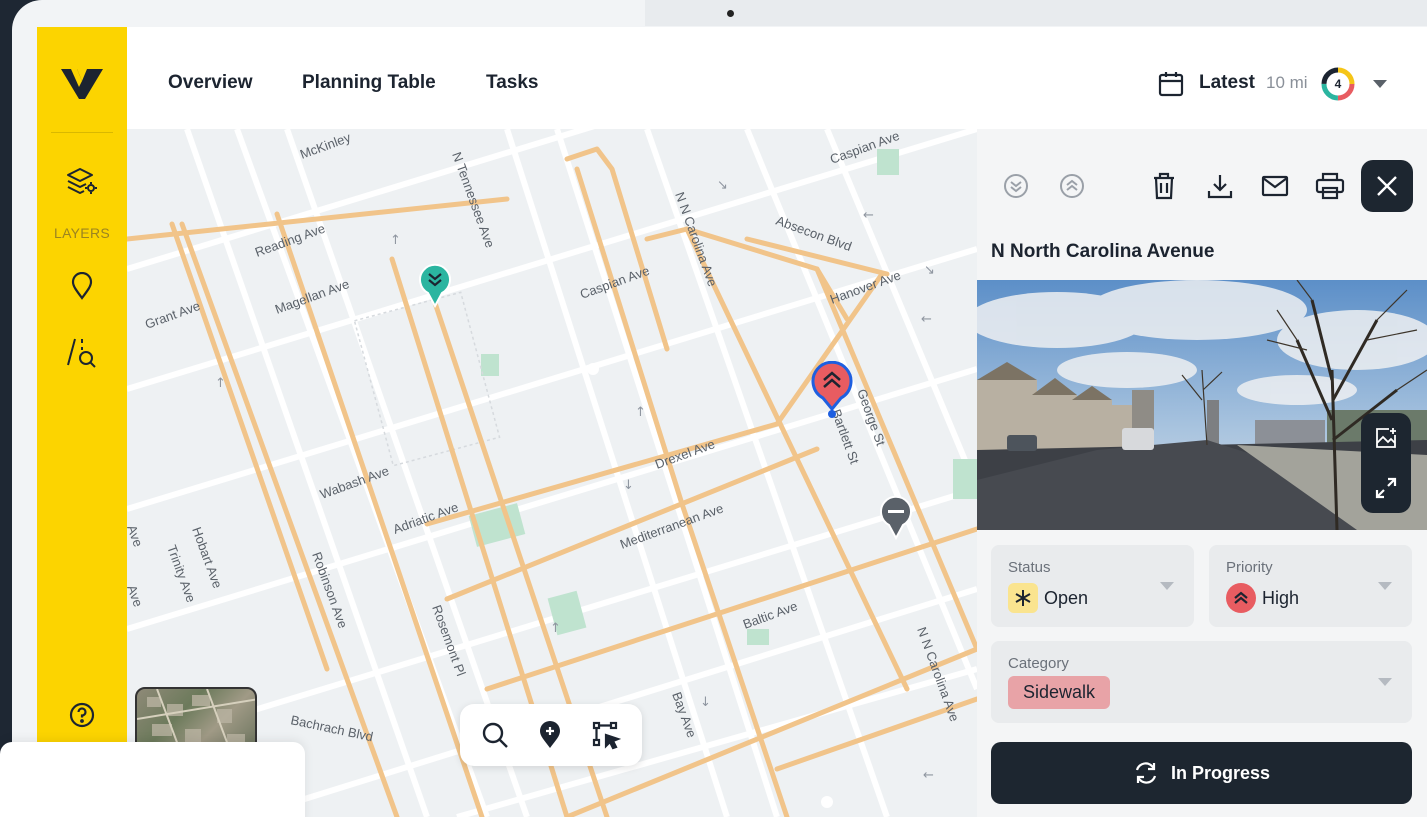  What do you see at coordinates (1287, 83) in the screenshot?
I see `radius-filter: 10 mi` at bounding box center [1287, 83].